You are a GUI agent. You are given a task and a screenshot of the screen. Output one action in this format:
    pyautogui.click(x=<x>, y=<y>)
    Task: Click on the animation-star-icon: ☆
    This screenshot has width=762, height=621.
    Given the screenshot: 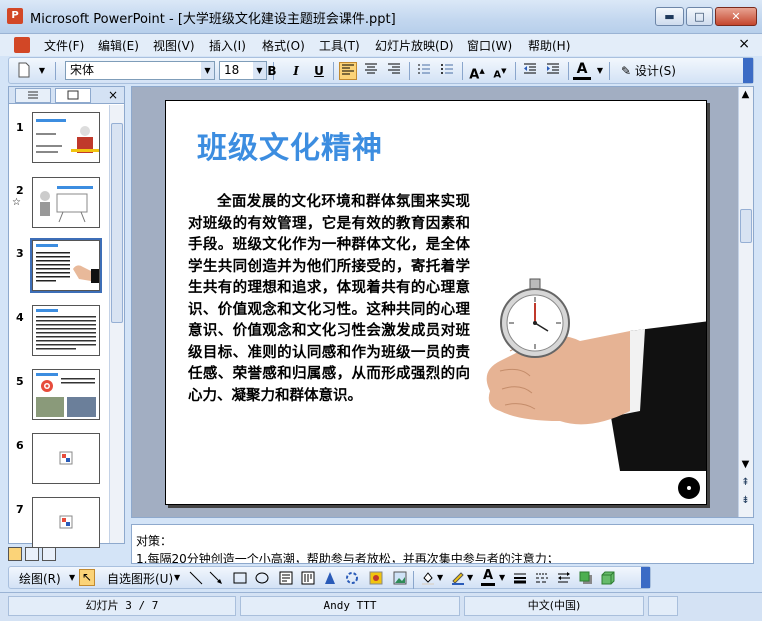 What is the action you would take?
    pyautogui.click(x=16, y=202)
    